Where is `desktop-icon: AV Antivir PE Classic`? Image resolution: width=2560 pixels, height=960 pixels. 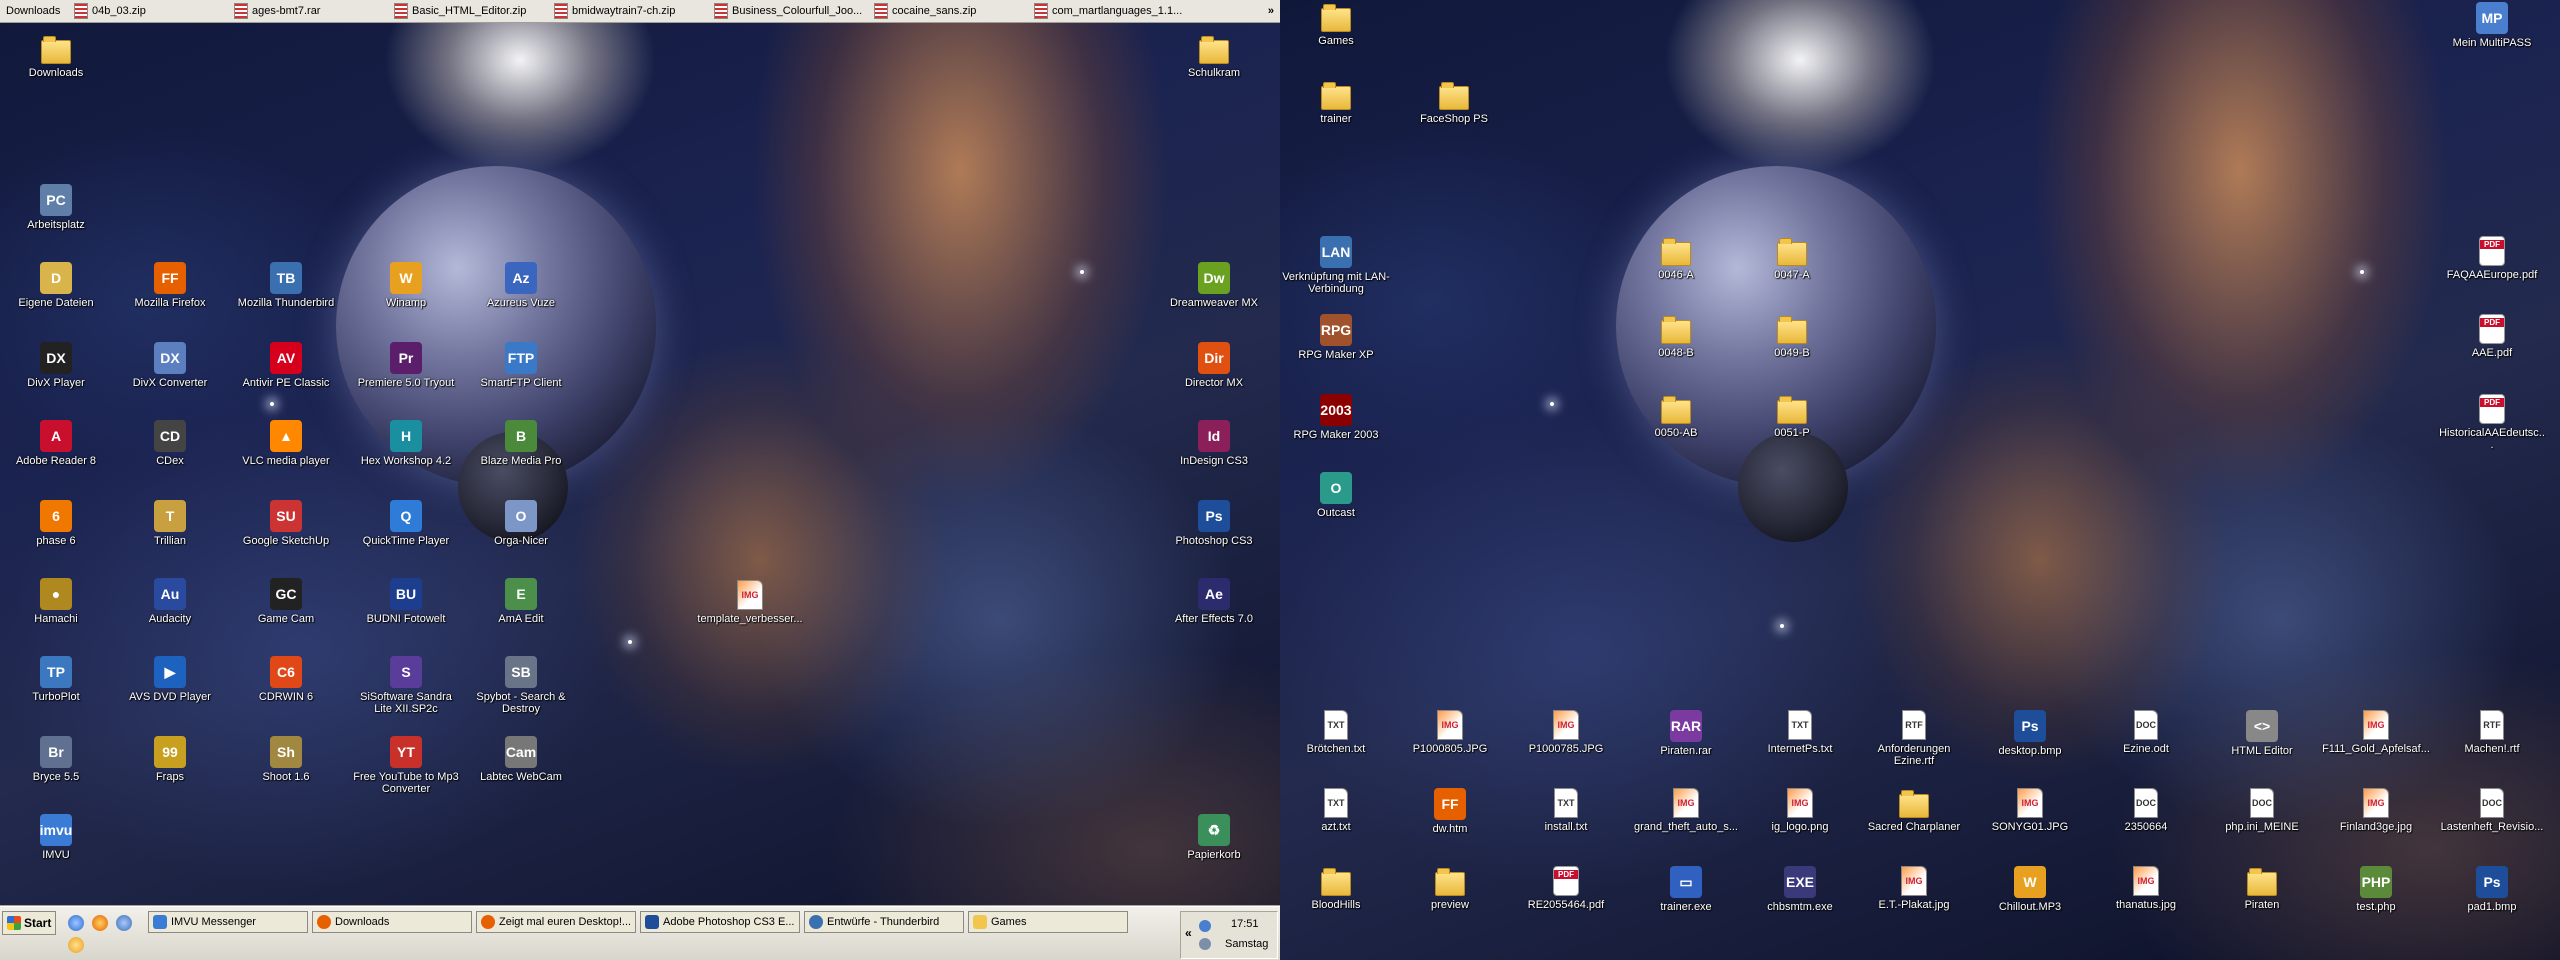
desktop-icon: AV Antivir PE Classic is located at coordinates (286, 365).